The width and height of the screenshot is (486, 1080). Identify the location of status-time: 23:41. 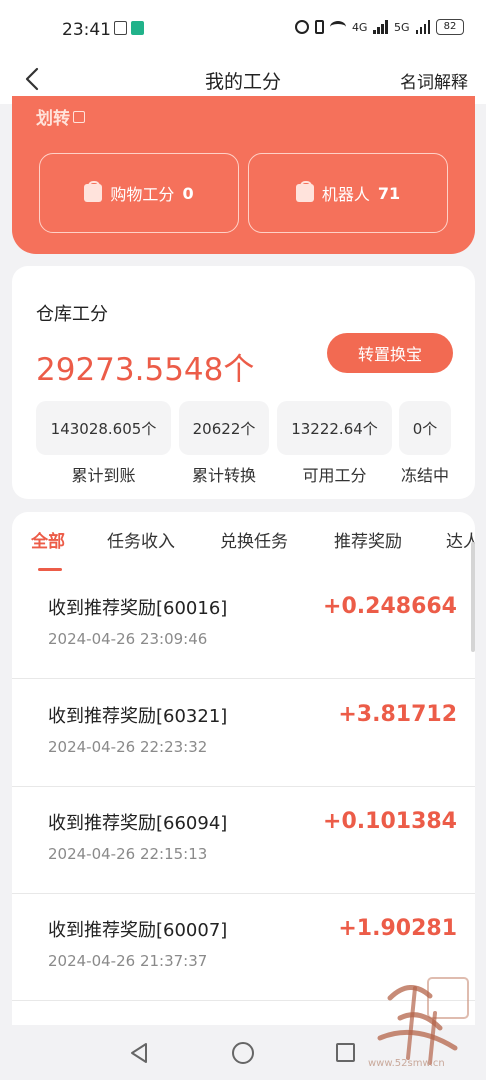
(86, 30).